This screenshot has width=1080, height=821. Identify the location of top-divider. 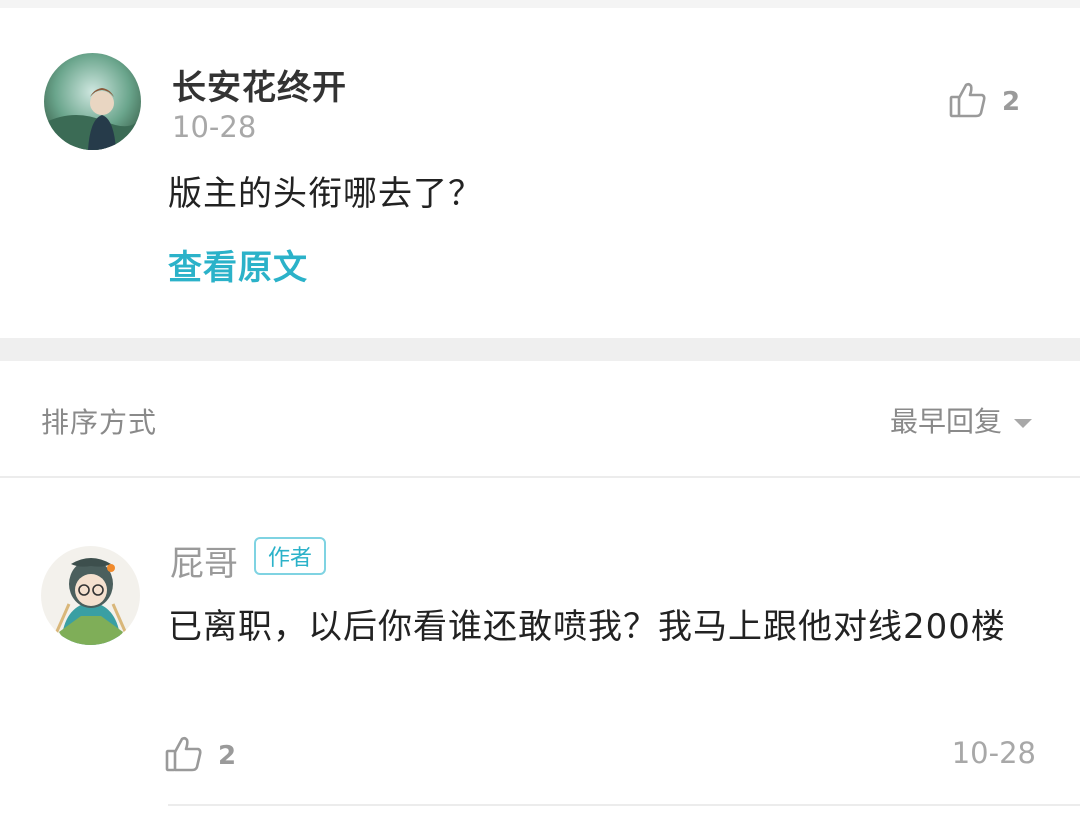
(540, 4).